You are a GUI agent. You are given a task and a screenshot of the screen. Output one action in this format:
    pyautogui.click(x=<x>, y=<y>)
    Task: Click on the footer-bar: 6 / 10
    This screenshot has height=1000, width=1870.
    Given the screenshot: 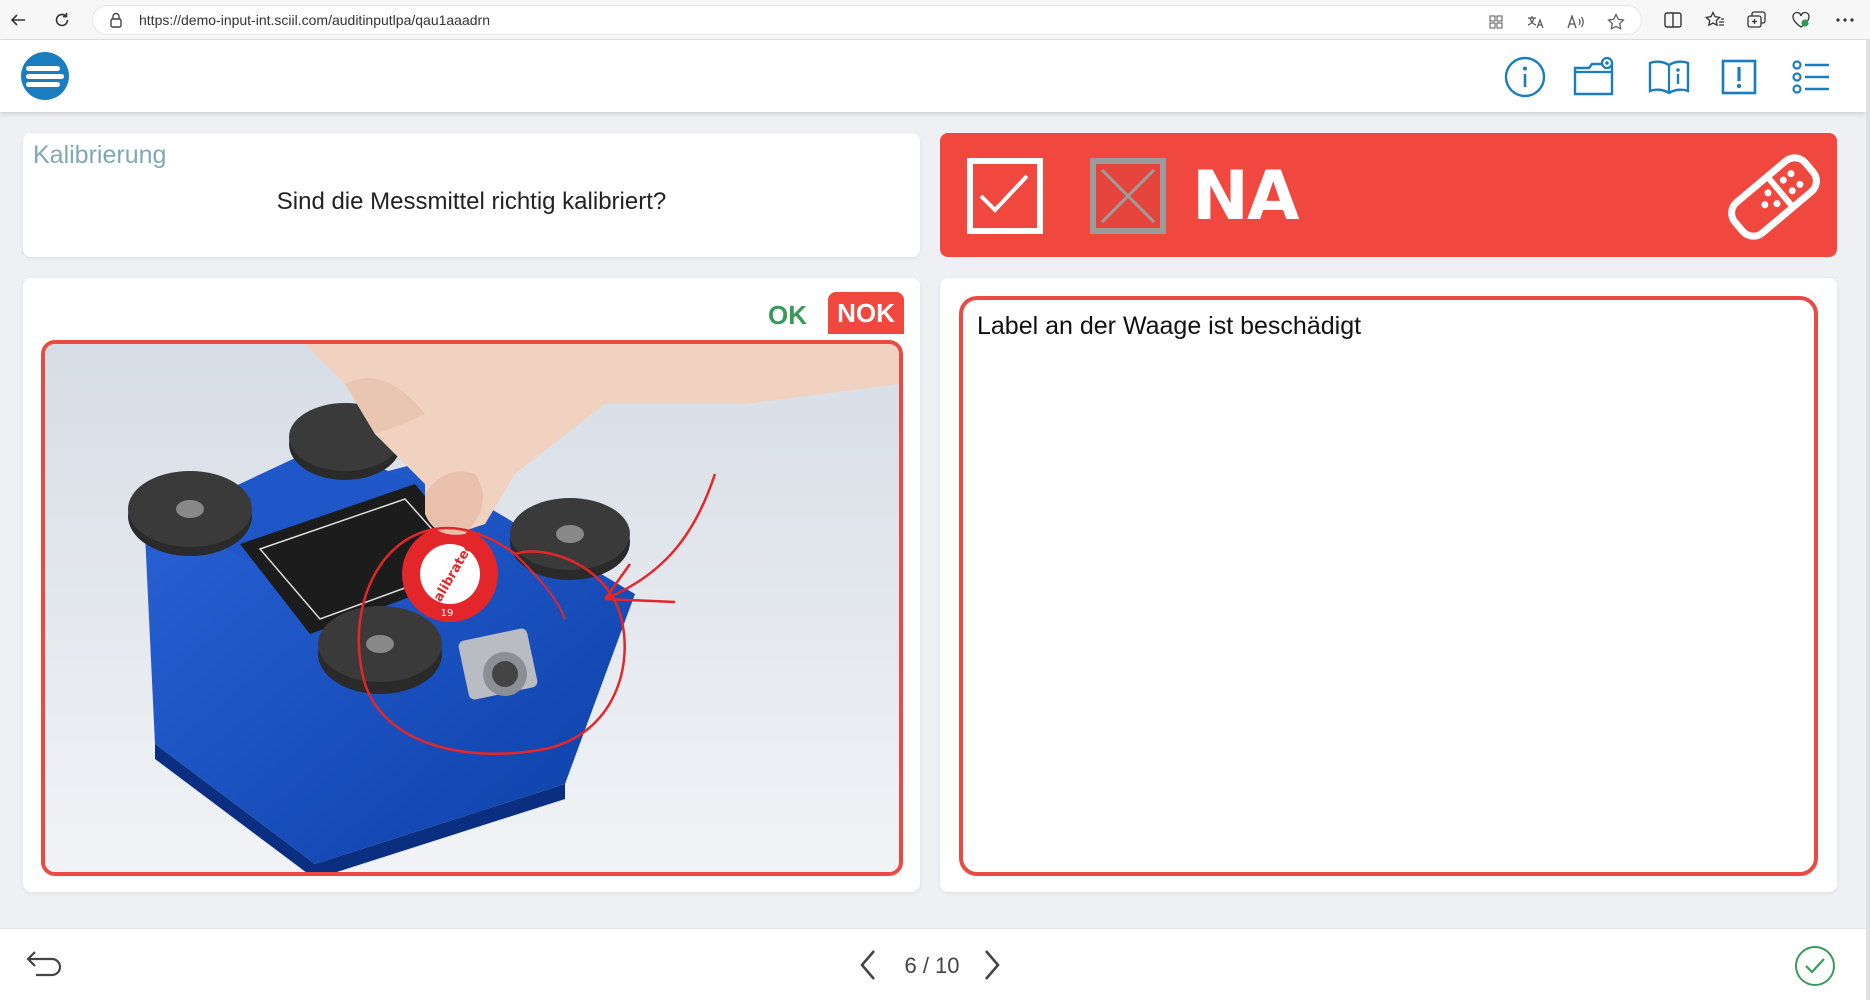 What is the action you would take?
    pyautogui.click(x=933, y=964)
    